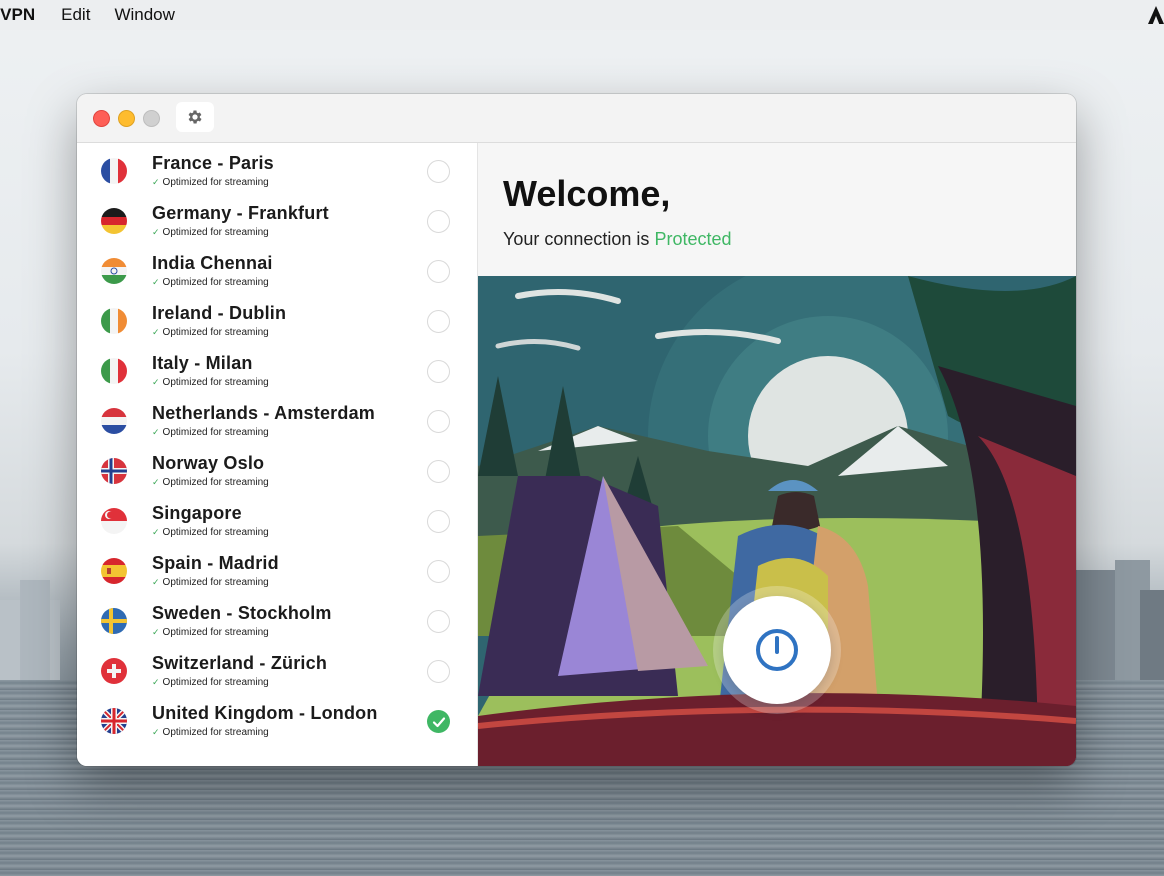 This screenshot has height=876, width=1164. What do you see at coordinates (197, 513) in the screenshot?
I see `server-name: Singapore` at bounding box center [197, 513].